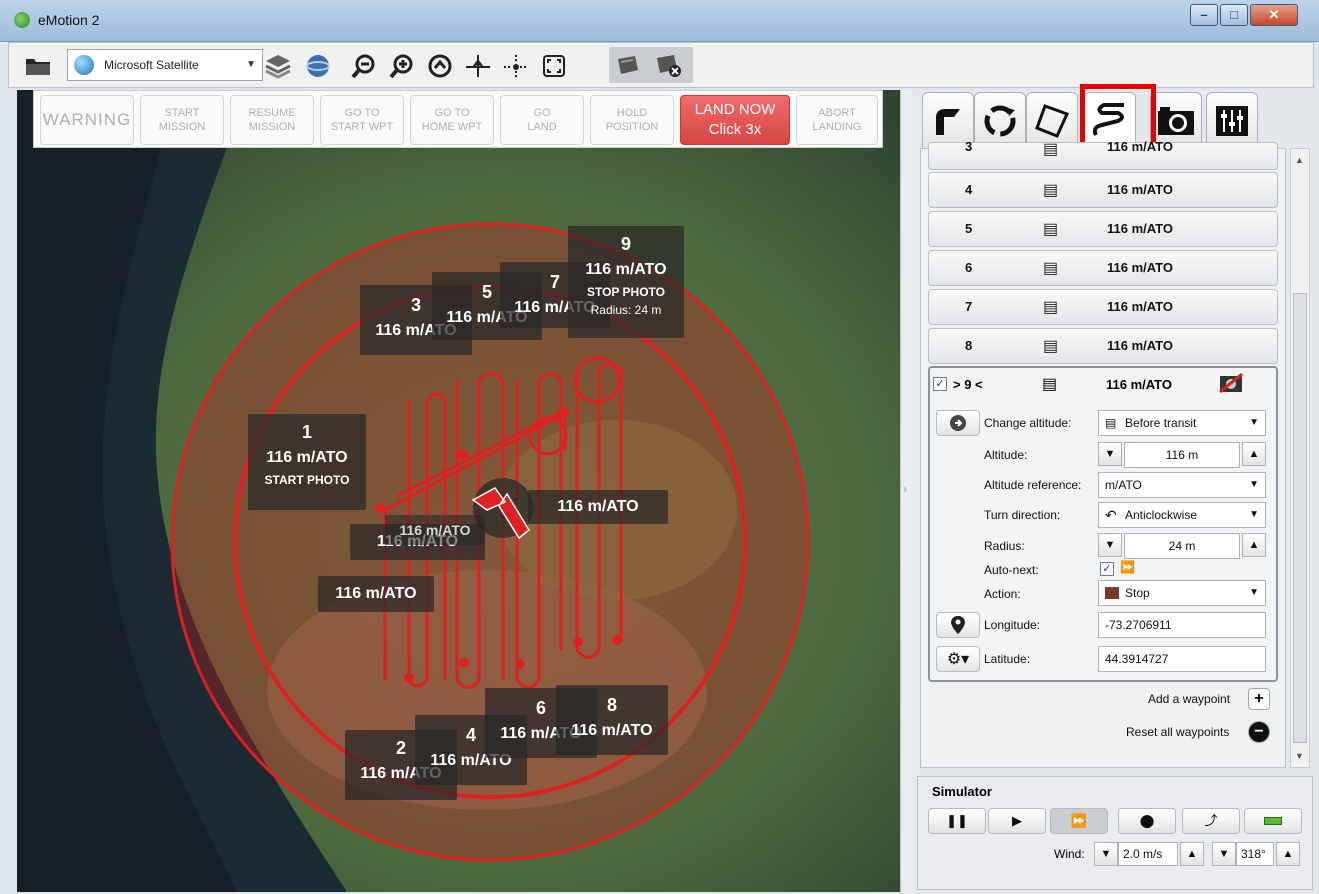 This screenshot has height=894, width=1319. Describe the element at coordinates (1255, 854) in the screenshot. I see `wind-dir-input: 318°` at that location.